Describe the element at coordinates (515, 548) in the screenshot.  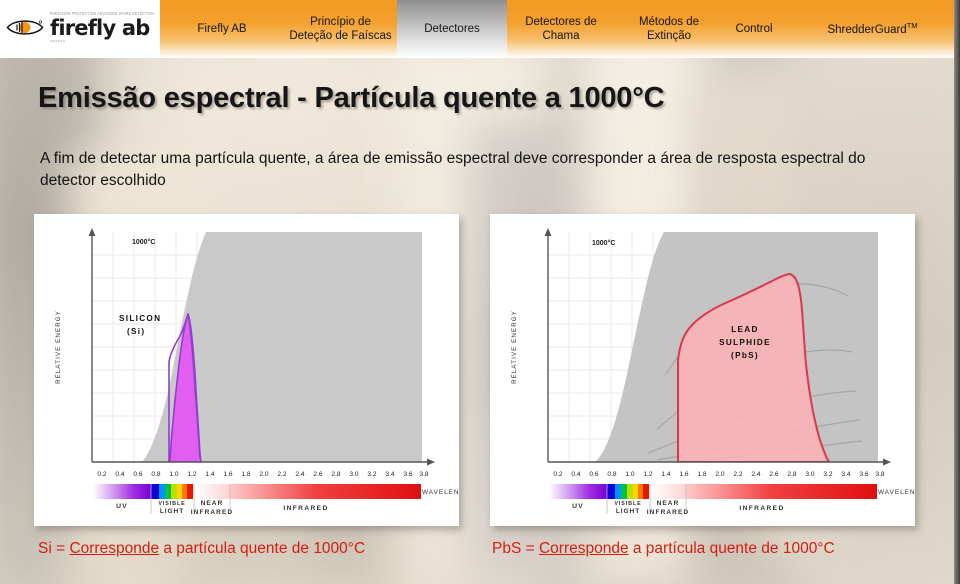
I see `caption-prefix: PbS =` at that location.